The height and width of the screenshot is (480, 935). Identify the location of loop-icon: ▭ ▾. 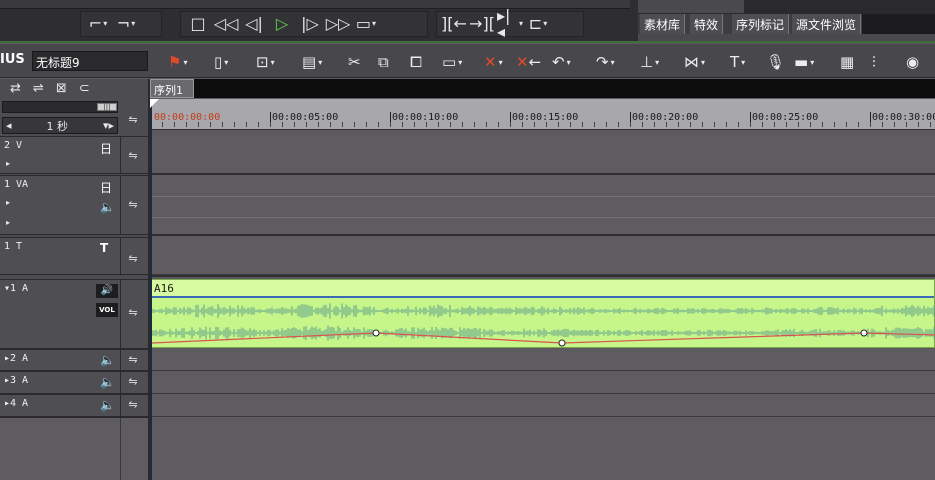
(366, 24).